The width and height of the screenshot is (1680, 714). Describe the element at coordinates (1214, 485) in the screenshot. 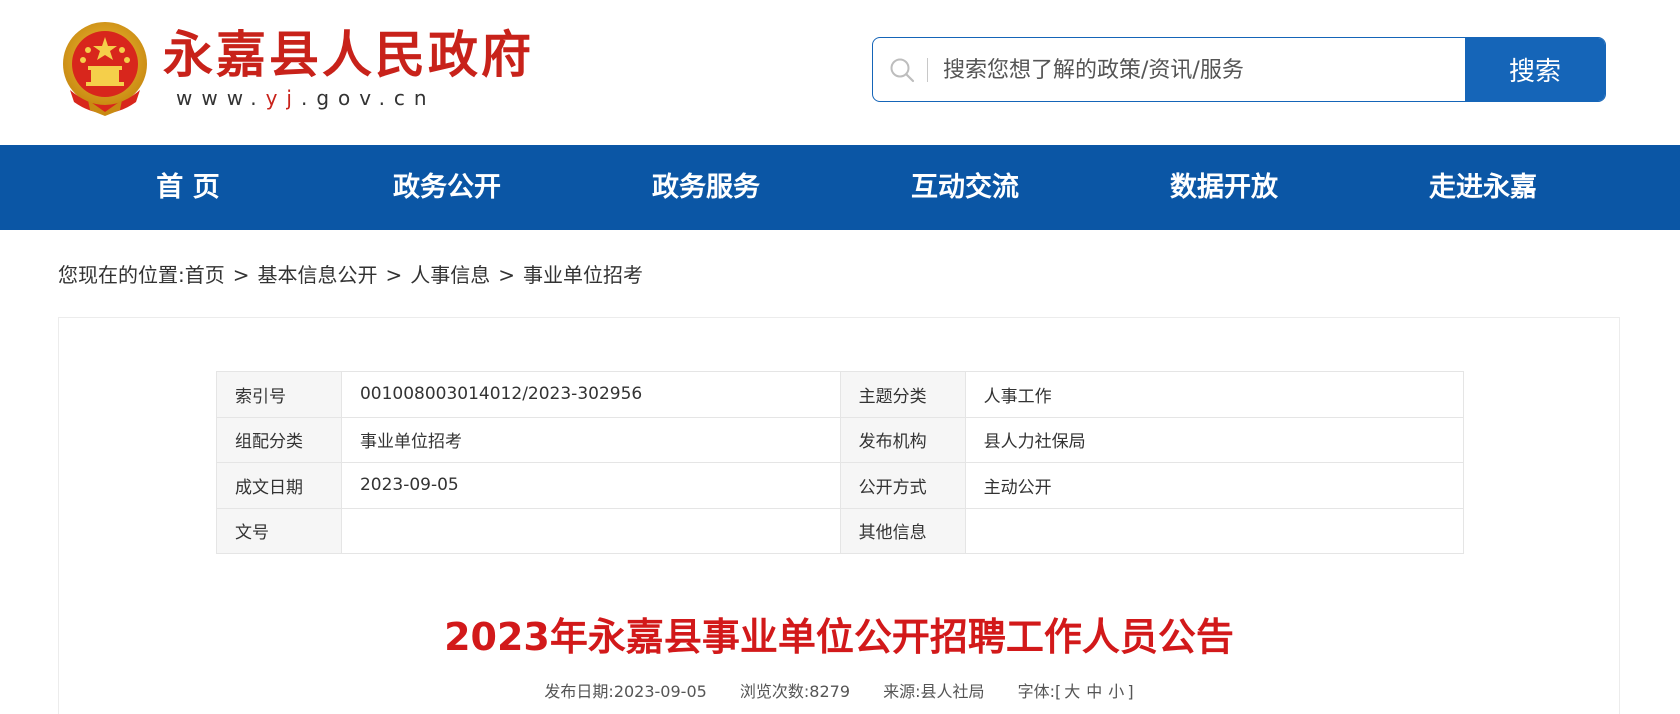

I see `info-value: 主动公开` at that location.